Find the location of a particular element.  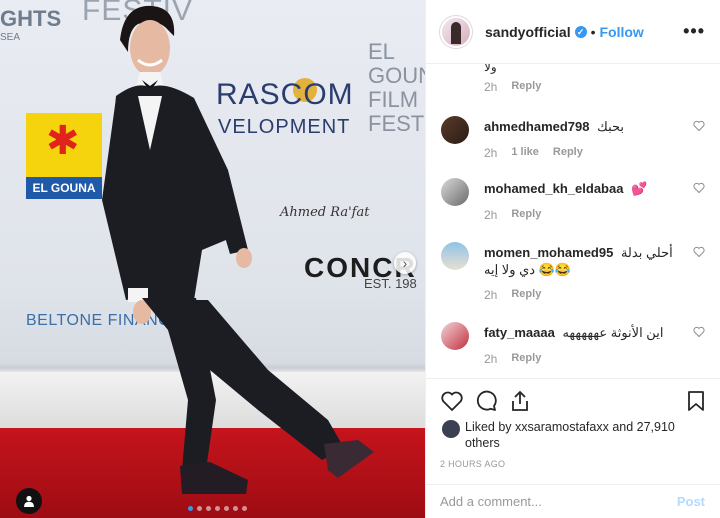

comment-username: mohamed_kh_eldabaa is located at coordinates (553, 188).